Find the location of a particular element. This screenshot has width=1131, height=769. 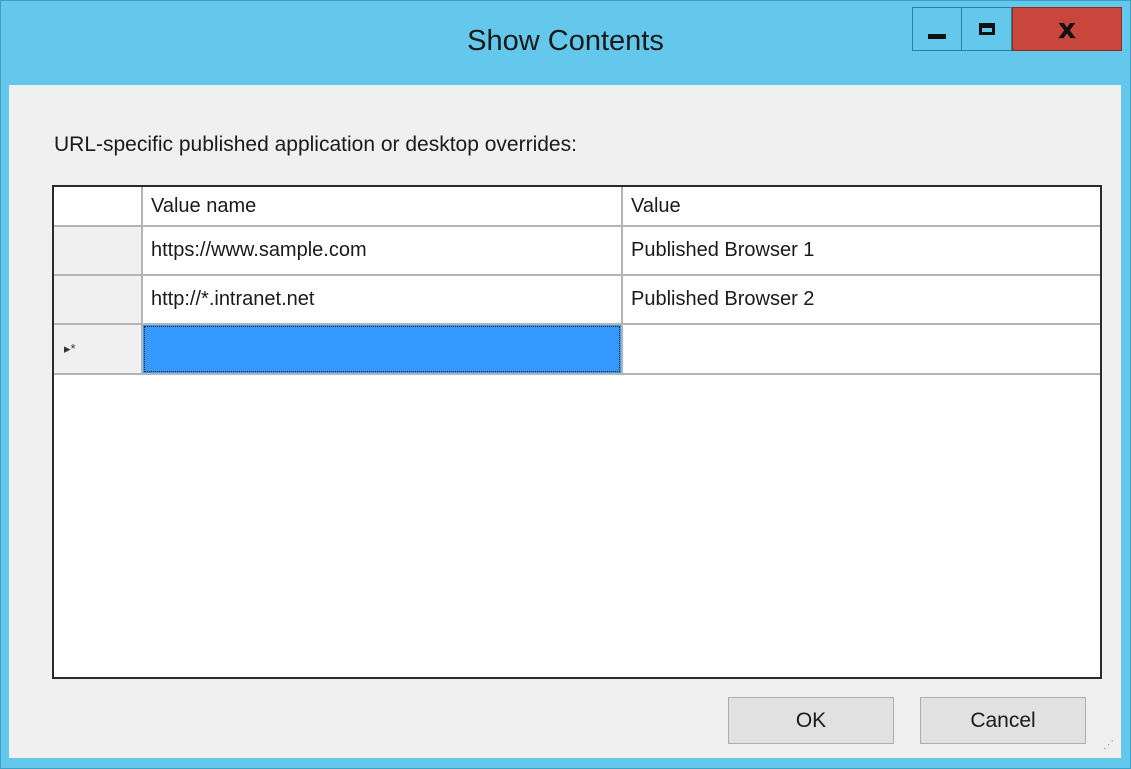

cancel-button: Cancel is located at coordinates (1003, 720).